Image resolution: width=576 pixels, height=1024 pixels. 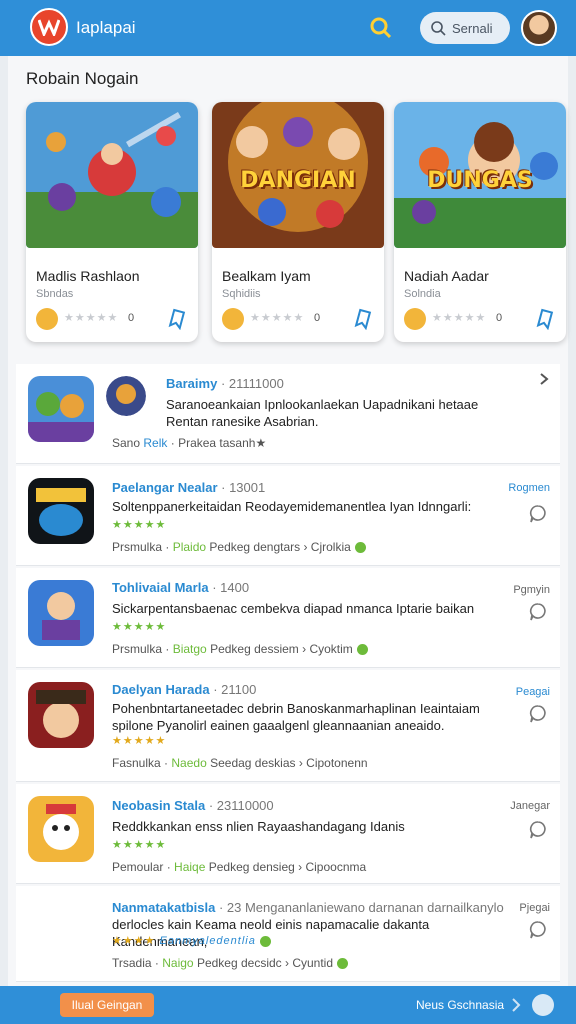 What do you see at coordinates (438, 28) in the screenshot?
I see `search-pill-icon` at bounding box center [438, 28].